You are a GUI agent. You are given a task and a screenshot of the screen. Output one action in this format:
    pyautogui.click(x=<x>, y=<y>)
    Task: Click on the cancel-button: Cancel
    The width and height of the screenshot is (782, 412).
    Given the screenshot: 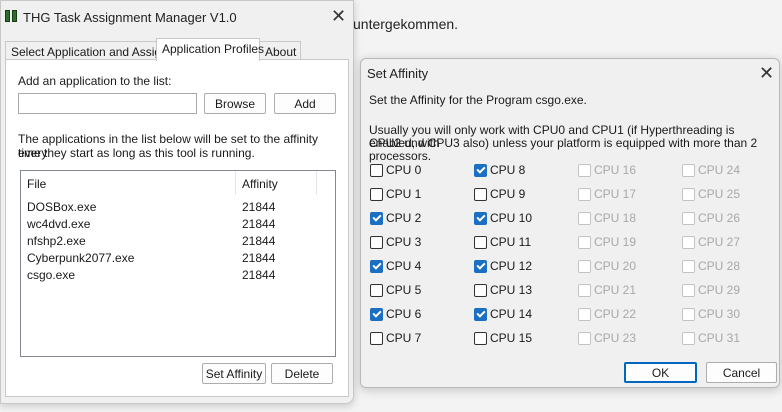 What is the action you would take?
    pyautogui.click(x=741, y=372)
    